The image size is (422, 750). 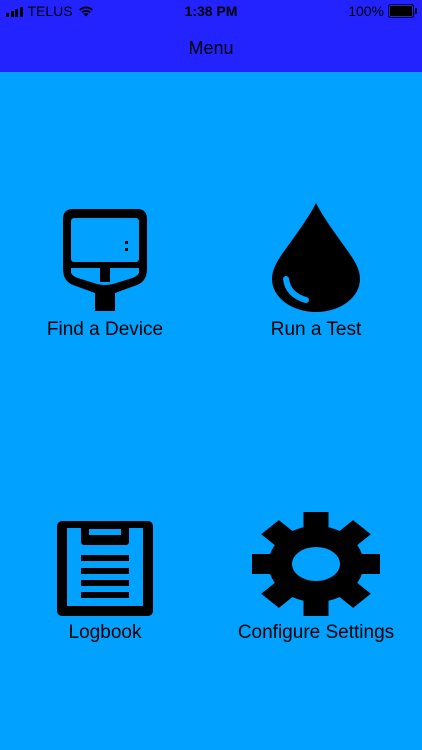 I want to click on configure-settings-button: Configure Settings, so click(x=316, y=581).